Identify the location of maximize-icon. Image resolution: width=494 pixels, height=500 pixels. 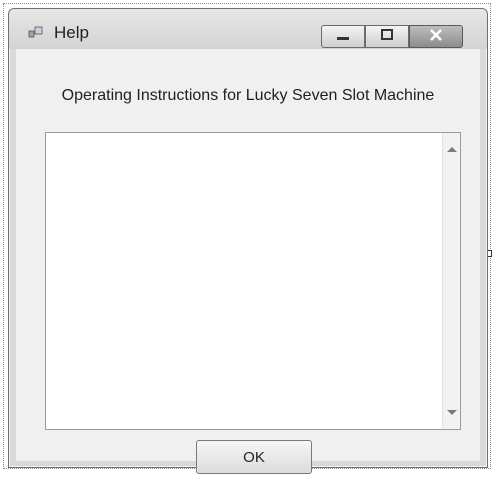
(387, 37).